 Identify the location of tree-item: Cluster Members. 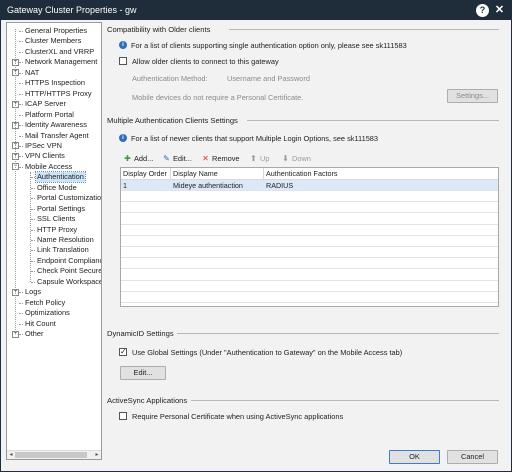
(53, 41).